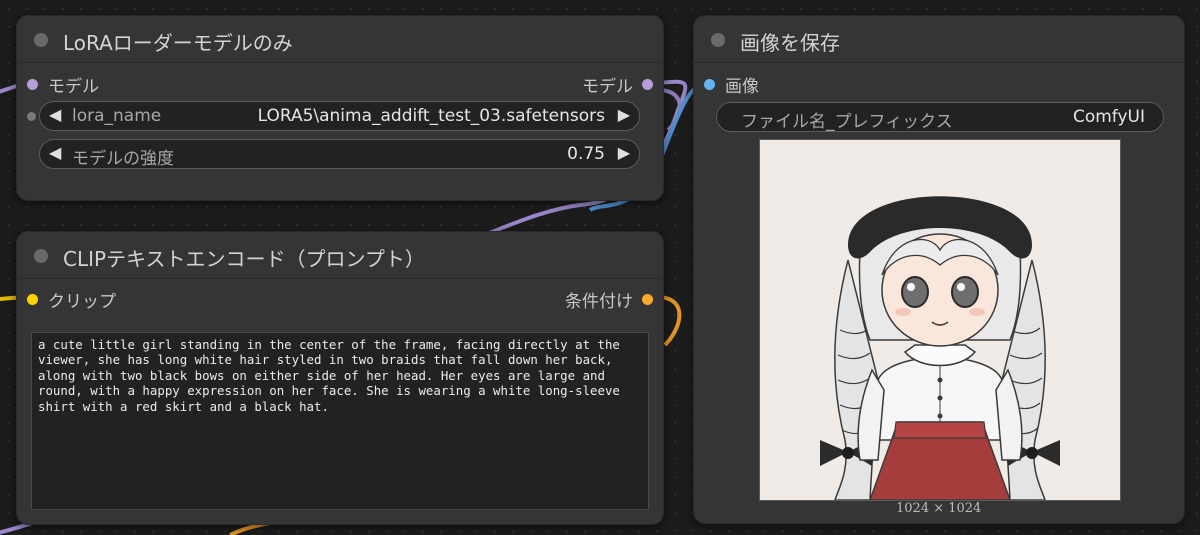 The width and height of the screenshot is (1200, 535). I want to click on node-title-bar: LoRAローダーモデルのみ, so click(340, 39).